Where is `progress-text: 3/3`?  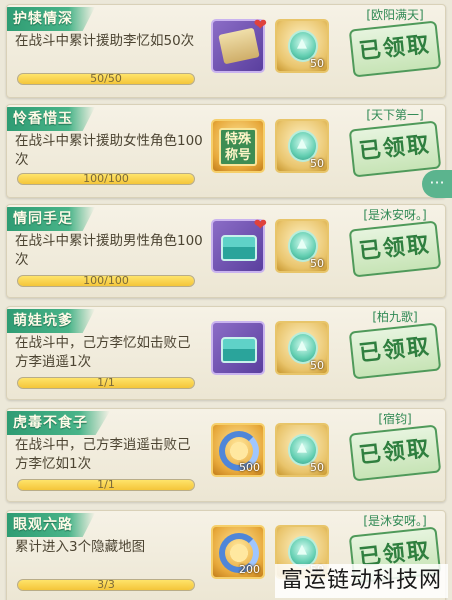
progress-text: 3/3 is located at coordinates (106, 585).